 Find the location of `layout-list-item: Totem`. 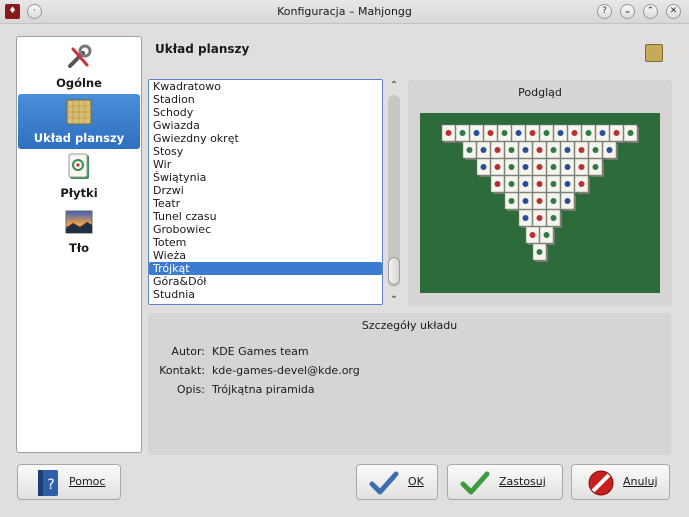

layout-list-item: Totem is located at coordinates (265, 242).